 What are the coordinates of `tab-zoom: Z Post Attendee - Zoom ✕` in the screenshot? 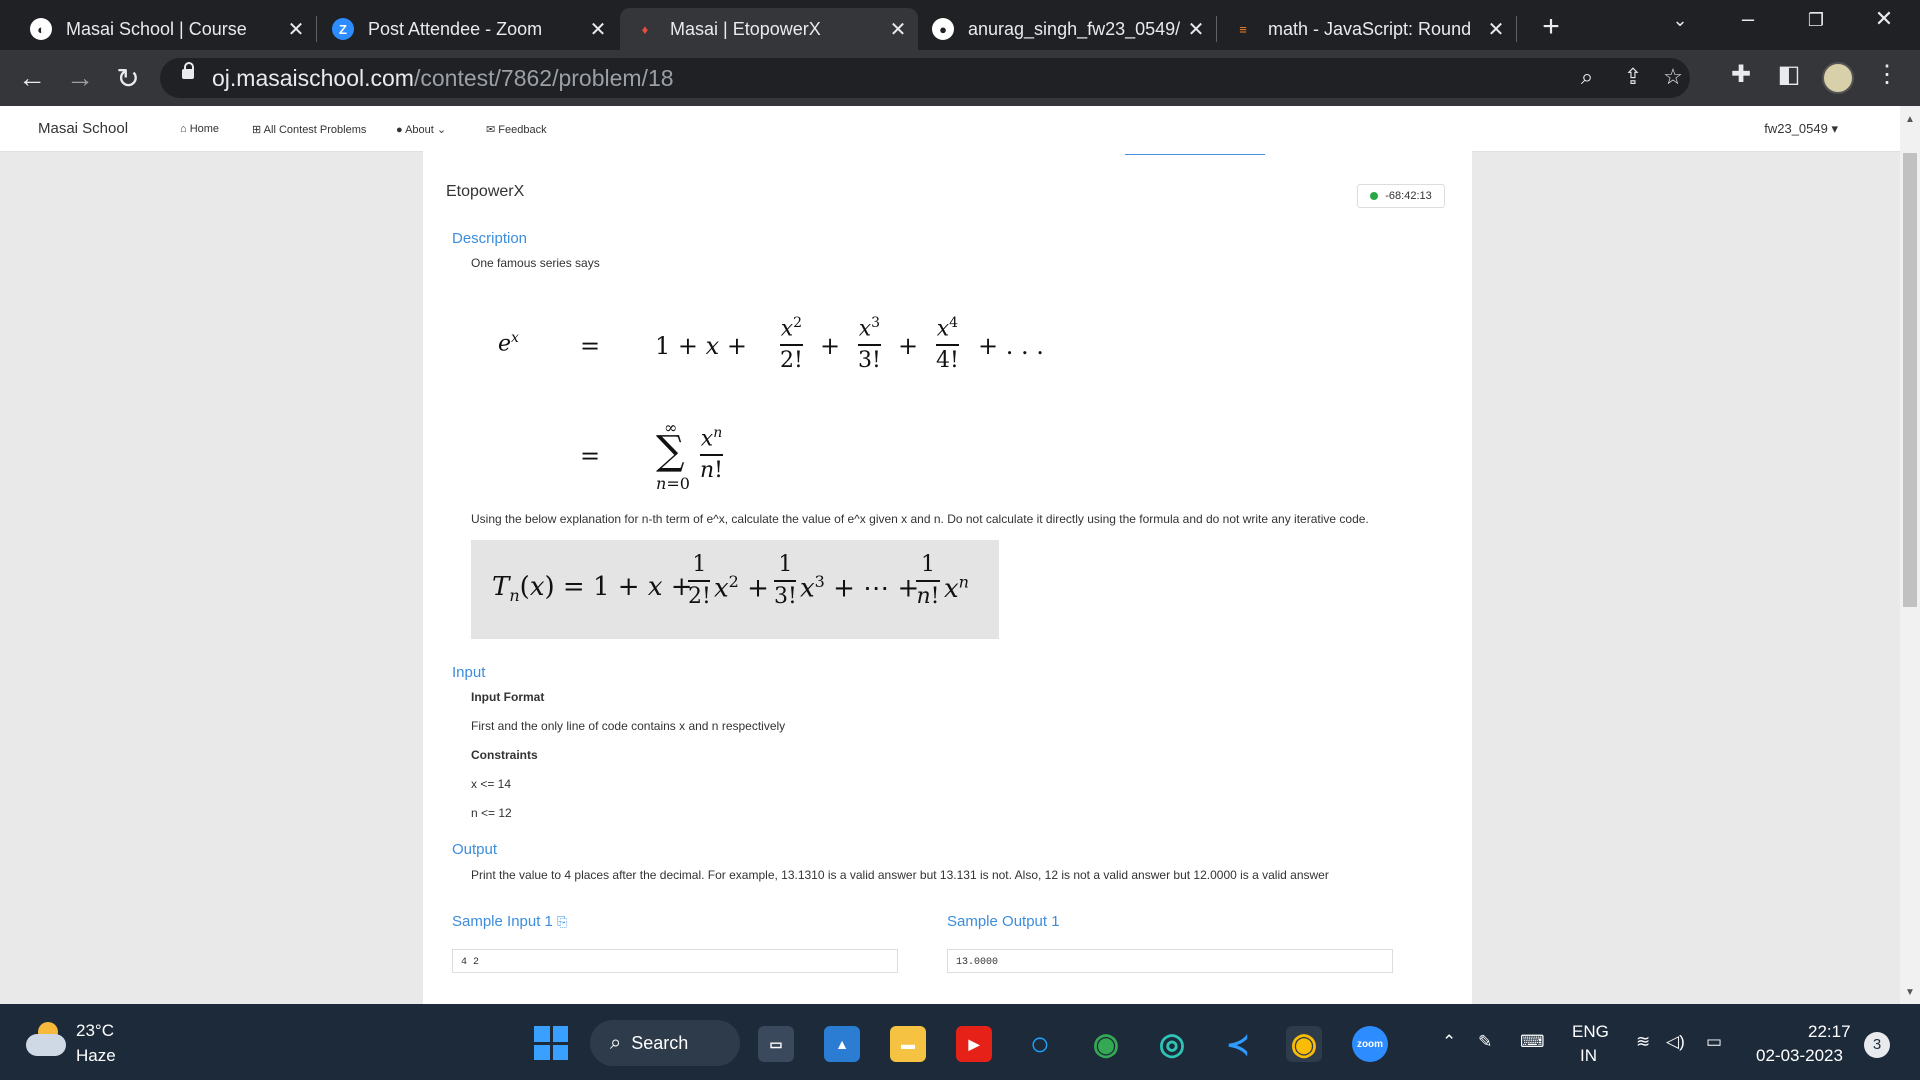 It's located at (468, 29).